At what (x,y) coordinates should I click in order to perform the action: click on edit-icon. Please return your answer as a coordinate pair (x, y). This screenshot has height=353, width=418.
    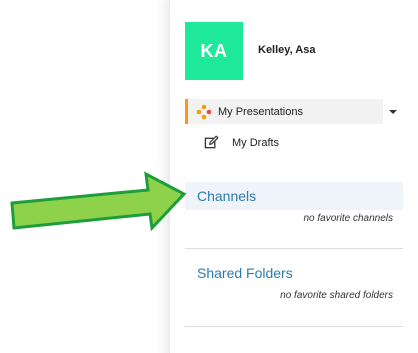
    Looking at the image, I should click on (211, 142).